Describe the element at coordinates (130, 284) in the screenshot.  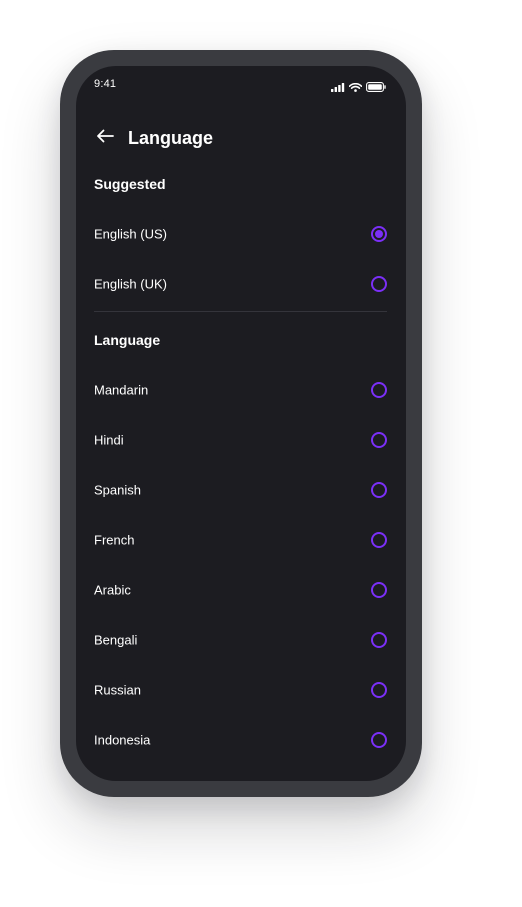
I see `option-label: English (UK)` at that location.